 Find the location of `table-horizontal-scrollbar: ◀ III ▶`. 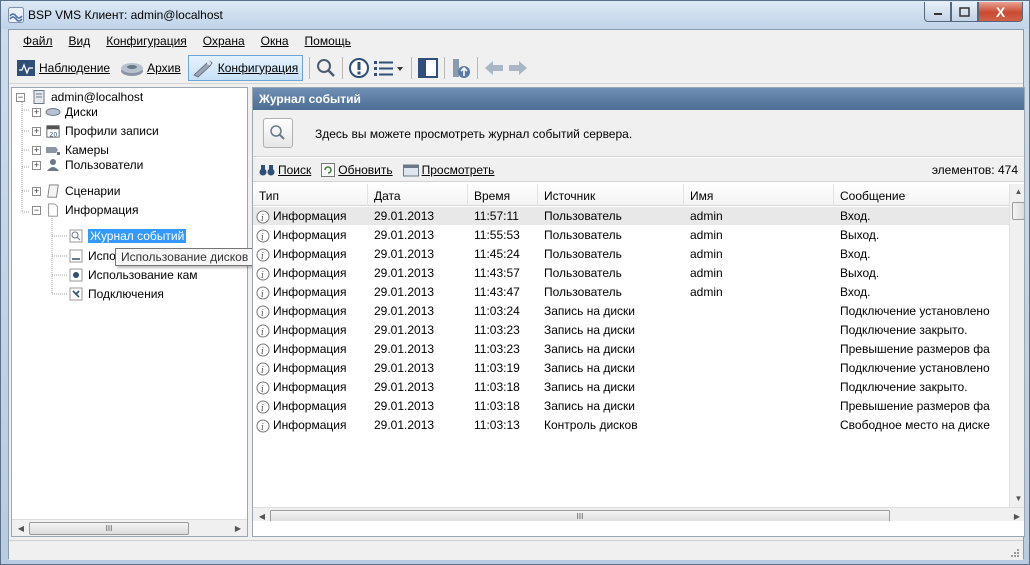

table-horizontal-scrollbar: ◀ III ▶ is located at coordinates (638, 514).